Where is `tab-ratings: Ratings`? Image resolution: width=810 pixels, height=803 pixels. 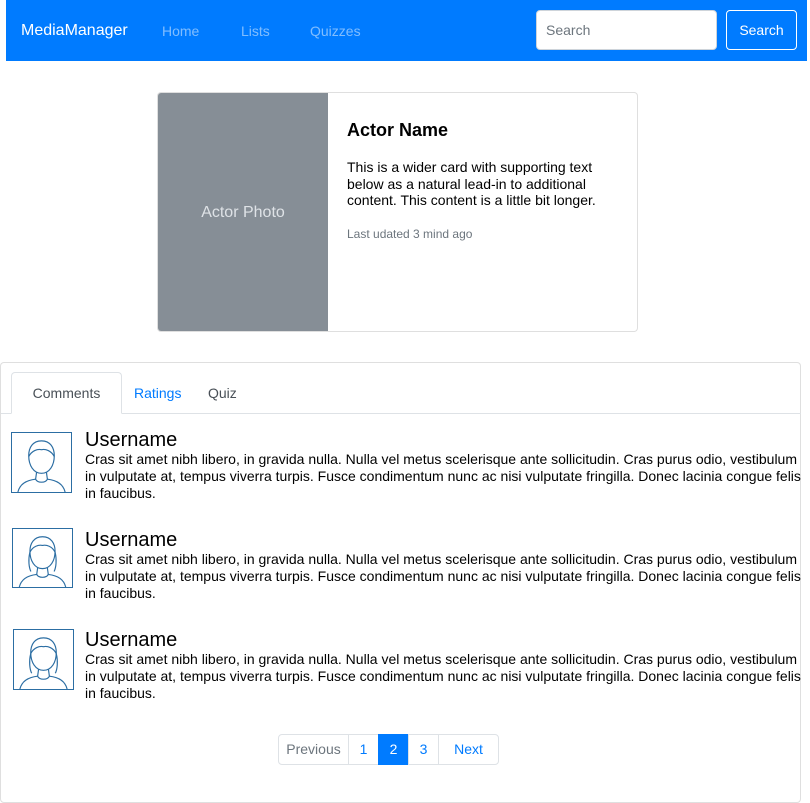 tab-ratings: Ratings is located at coordinates (157, 393).